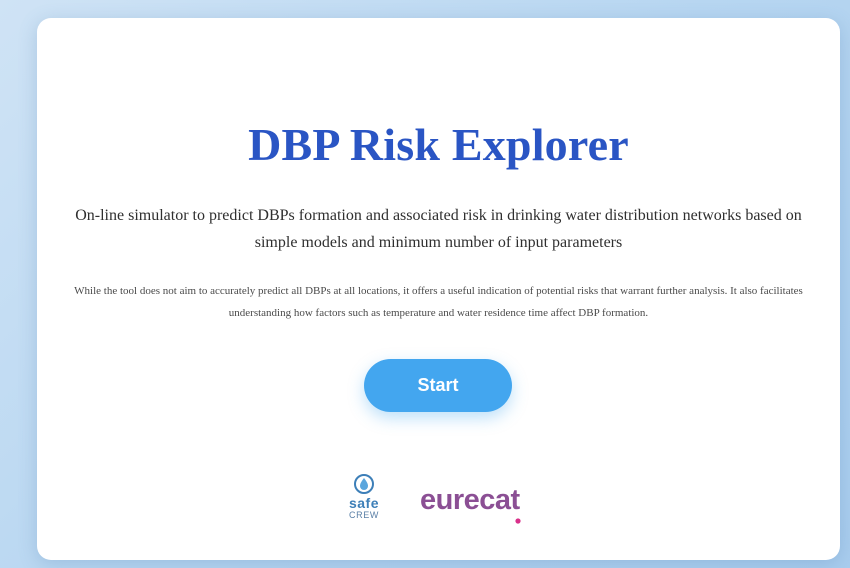 The height and width of the screenshot is (568, 850). I want to click on partner-logos: safe CREW eurecat, so click(438, 503).